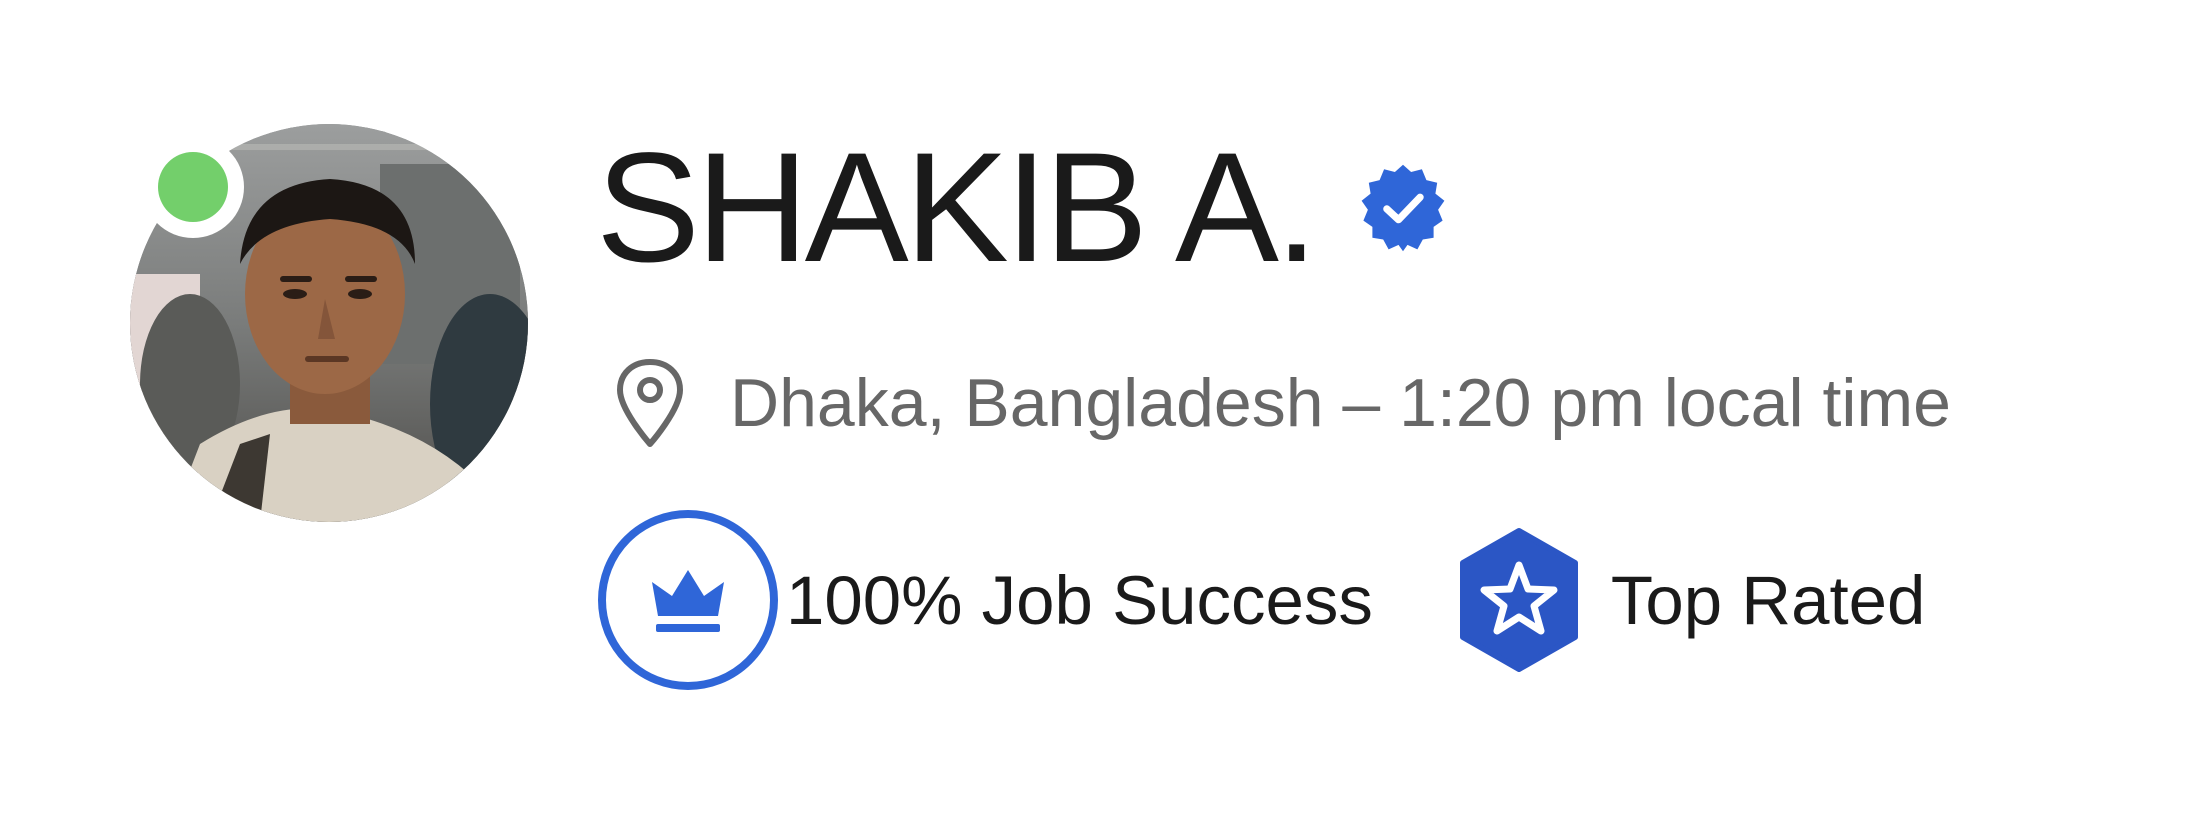 This screenshot has width=2206, height=838. I want to click on online-status-dot, so click(193, 187).